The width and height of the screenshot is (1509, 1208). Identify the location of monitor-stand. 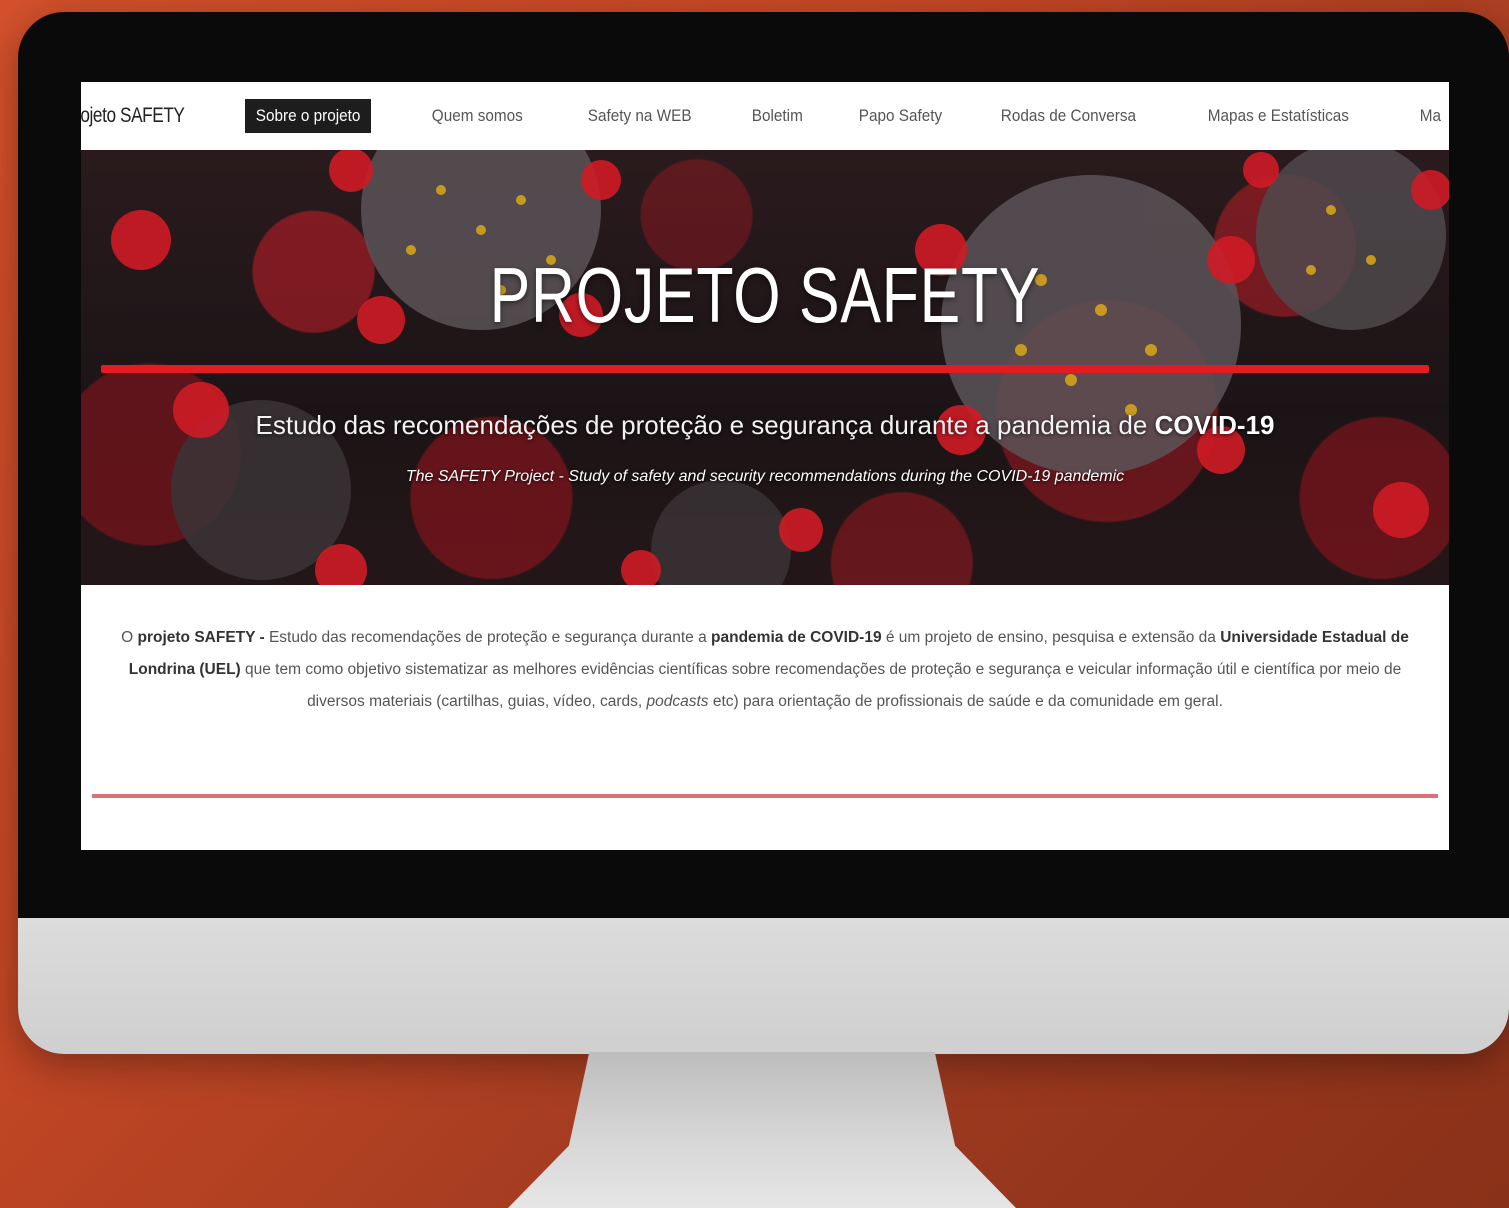
(762, 1130).